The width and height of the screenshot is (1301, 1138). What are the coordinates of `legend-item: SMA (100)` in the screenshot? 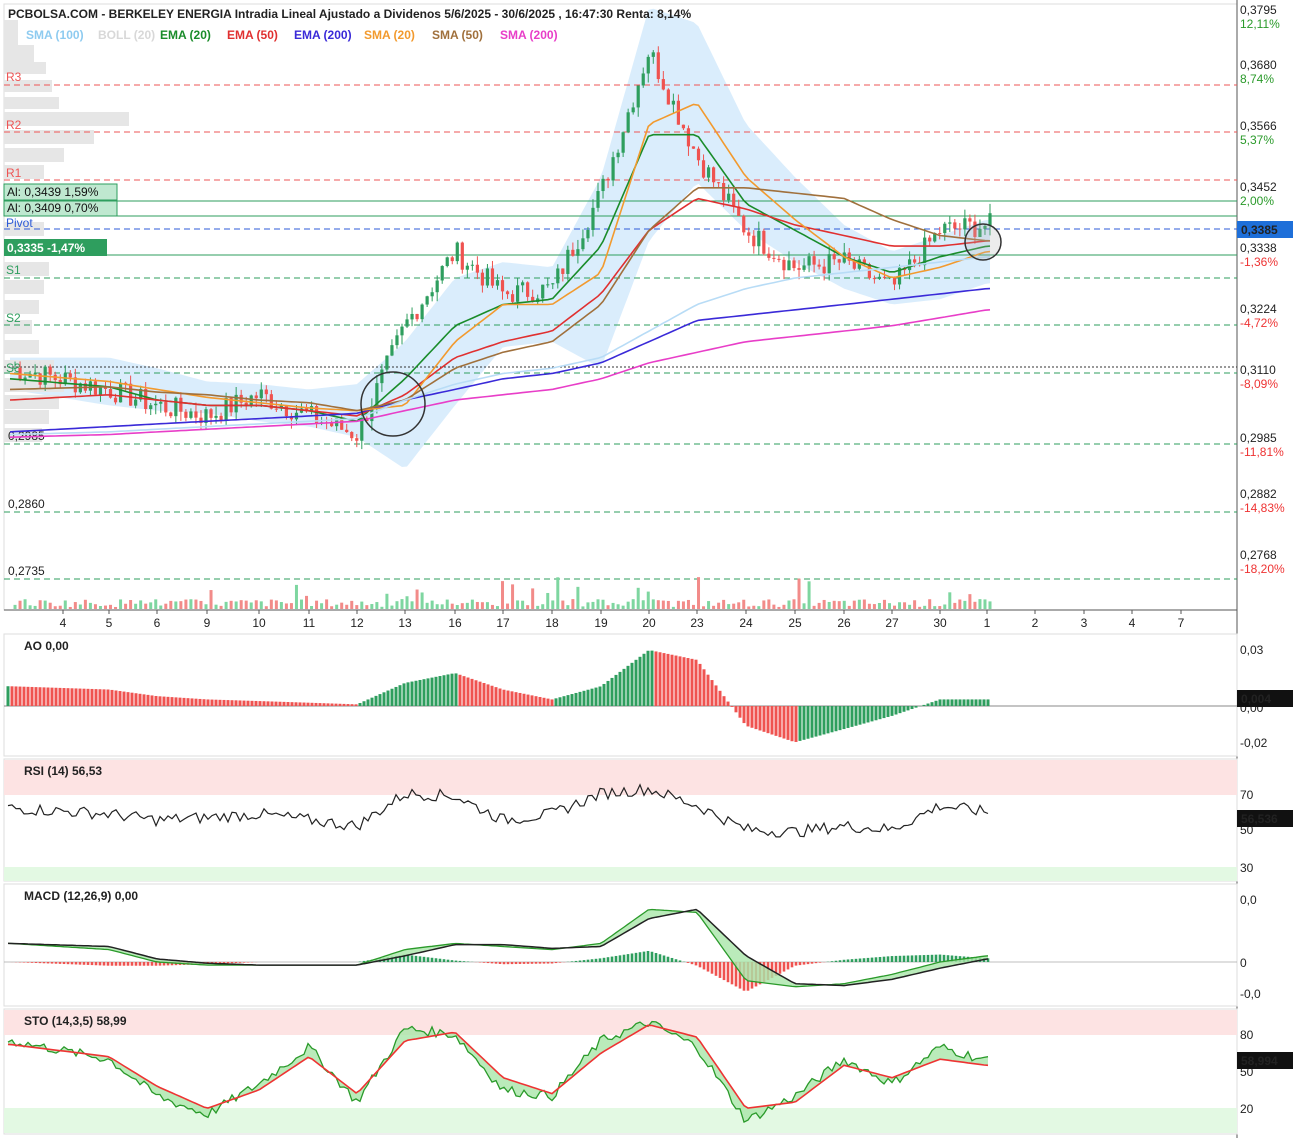 It's located at (55, 35).